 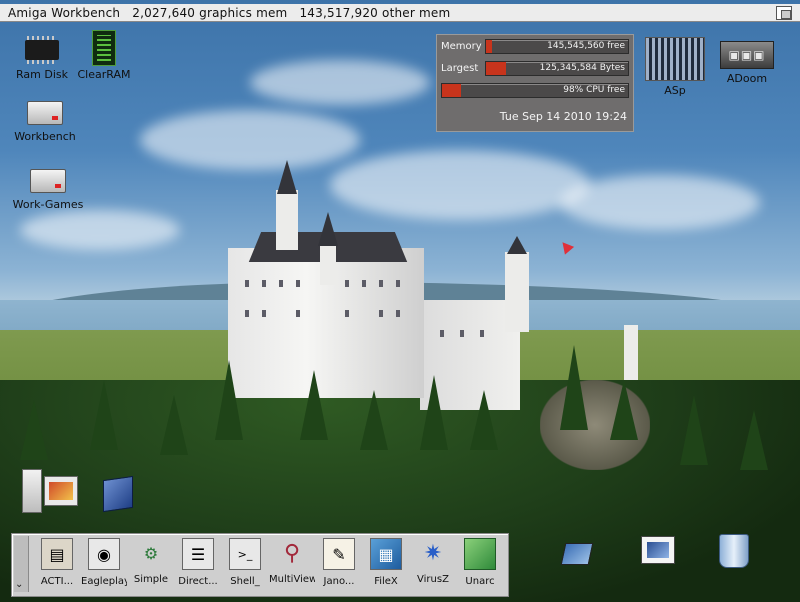 I want to click on magnifier-icon: ⚲, so click(x=292, y=553).